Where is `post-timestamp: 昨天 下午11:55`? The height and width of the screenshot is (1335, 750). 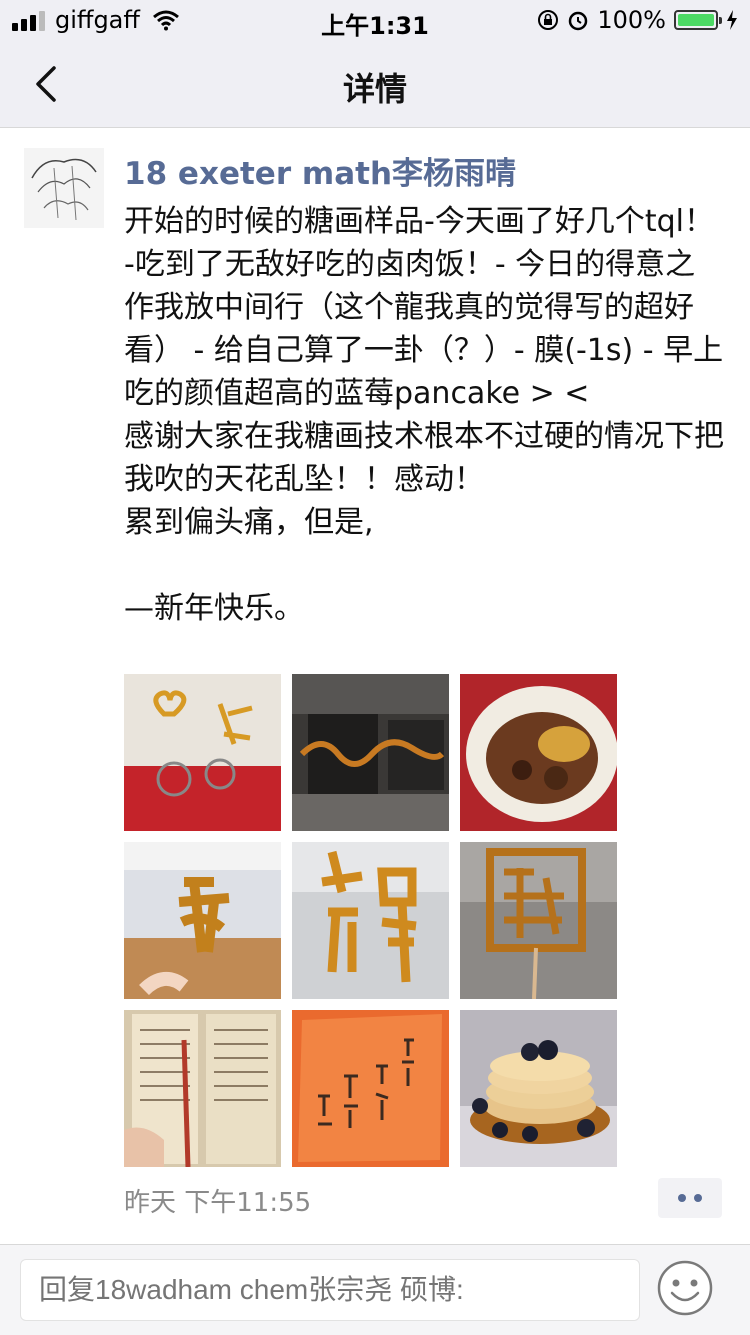
post-timestamp: 昨天 下午11:55 is located at coordinates (218, 1203).